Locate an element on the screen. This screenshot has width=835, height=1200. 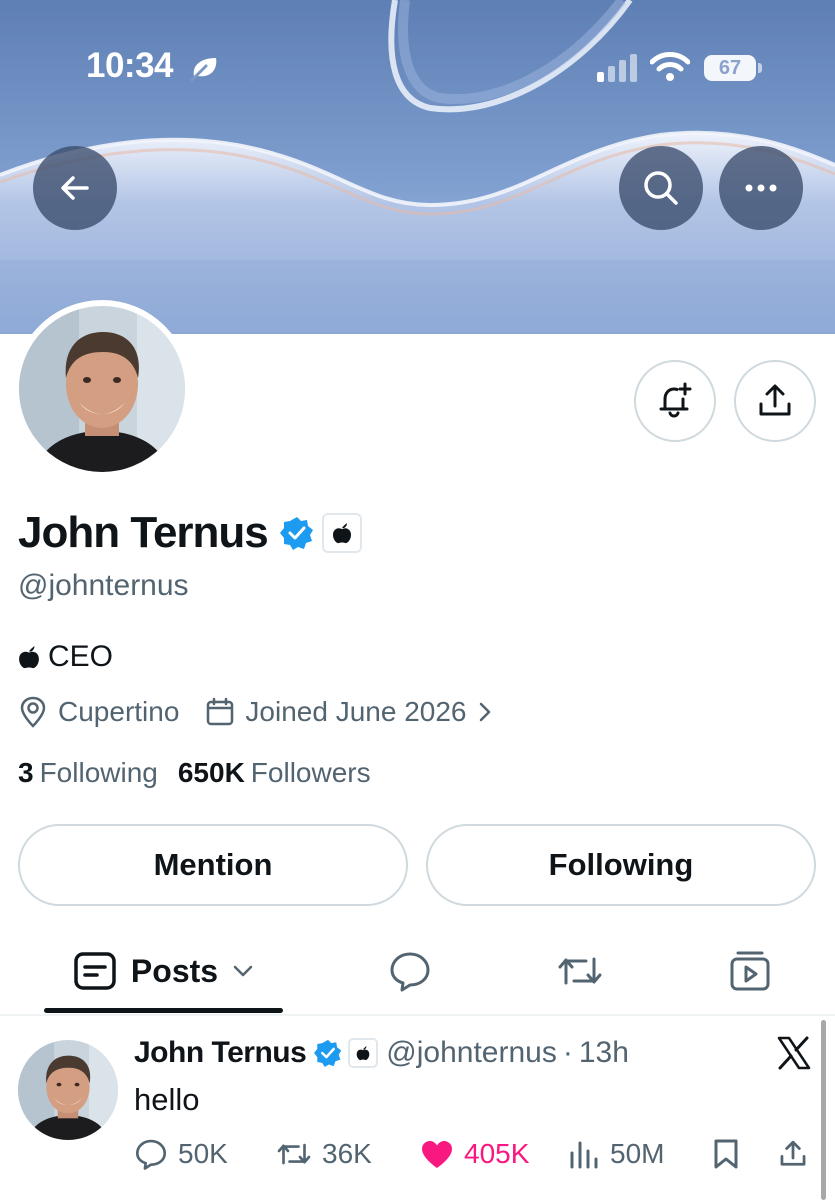
focus-mode-icon is located at coordinates (203, 70).